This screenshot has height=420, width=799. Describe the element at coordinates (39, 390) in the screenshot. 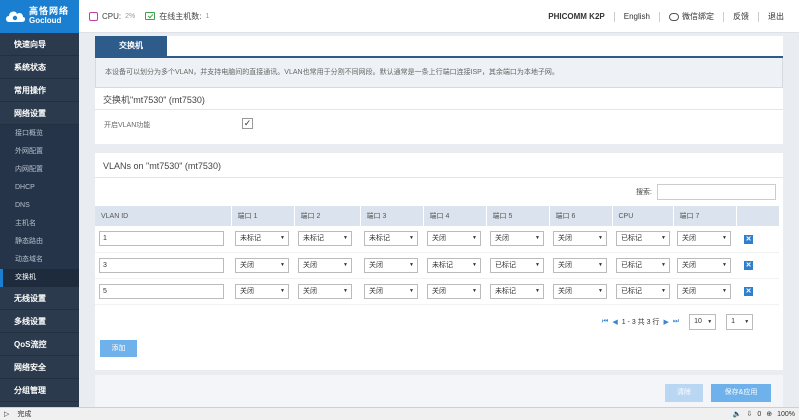

I see `sidebar-item-group-mgmt: 分组管理` at that location.